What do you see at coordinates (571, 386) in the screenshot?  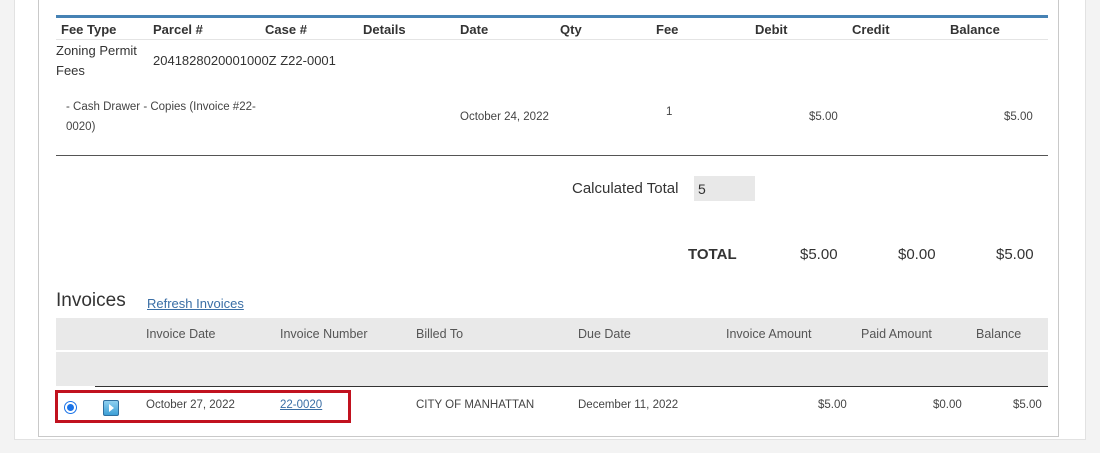 I see `invoices-divider` at bounding box center [571, 386].